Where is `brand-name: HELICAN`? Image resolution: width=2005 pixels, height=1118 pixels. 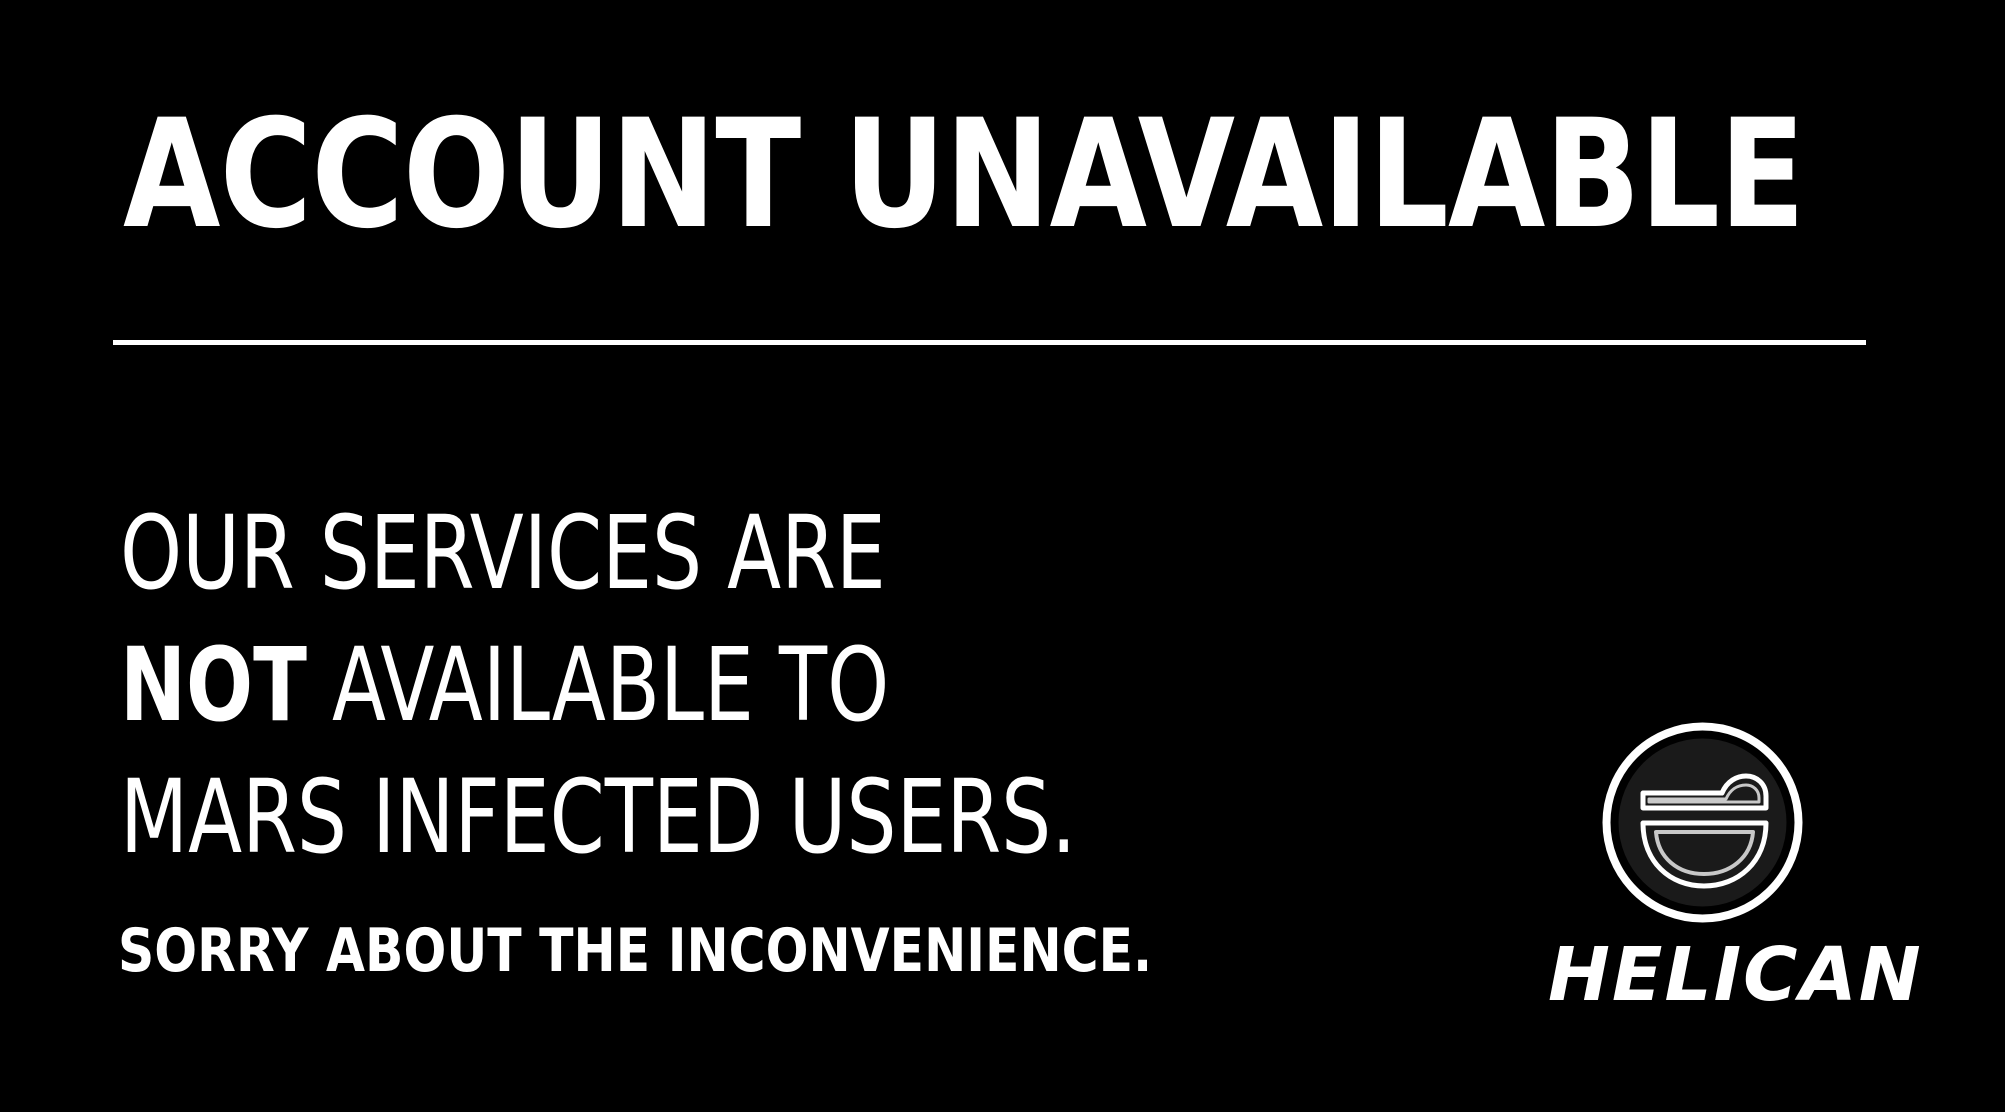
brand-name: HELICAN is located at coordinates (1735, 975).